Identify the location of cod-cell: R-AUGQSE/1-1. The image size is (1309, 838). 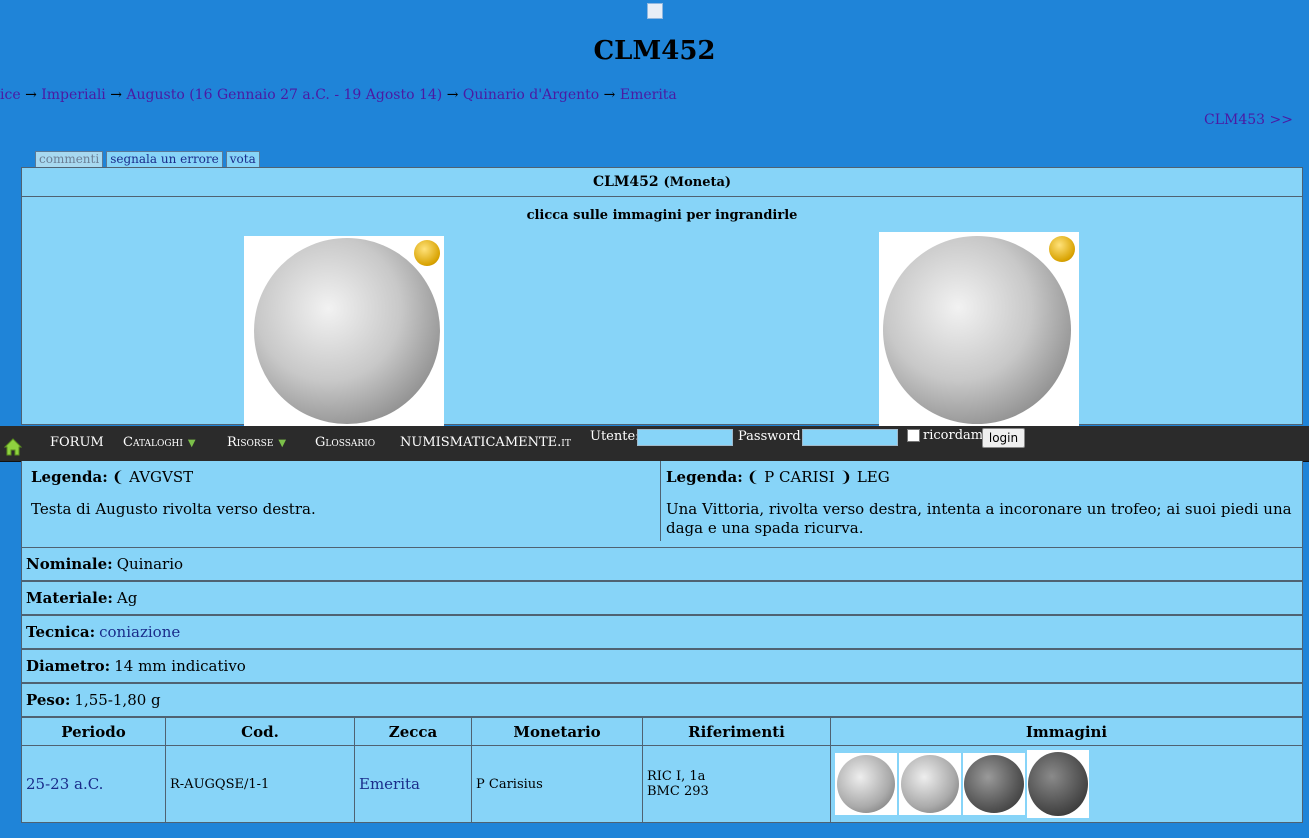
(260, 784).